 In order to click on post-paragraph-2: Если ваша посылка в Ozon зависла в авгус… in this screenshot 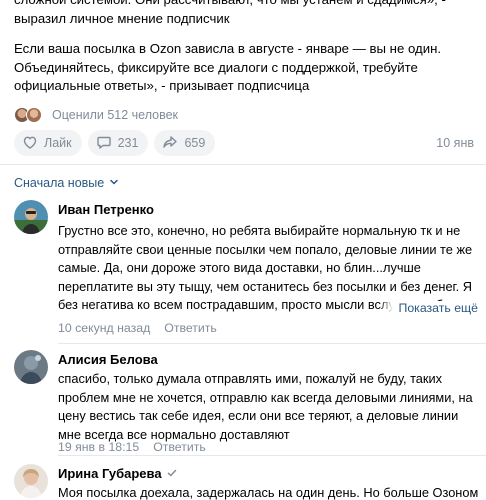, I will do `click(228, 67)`.